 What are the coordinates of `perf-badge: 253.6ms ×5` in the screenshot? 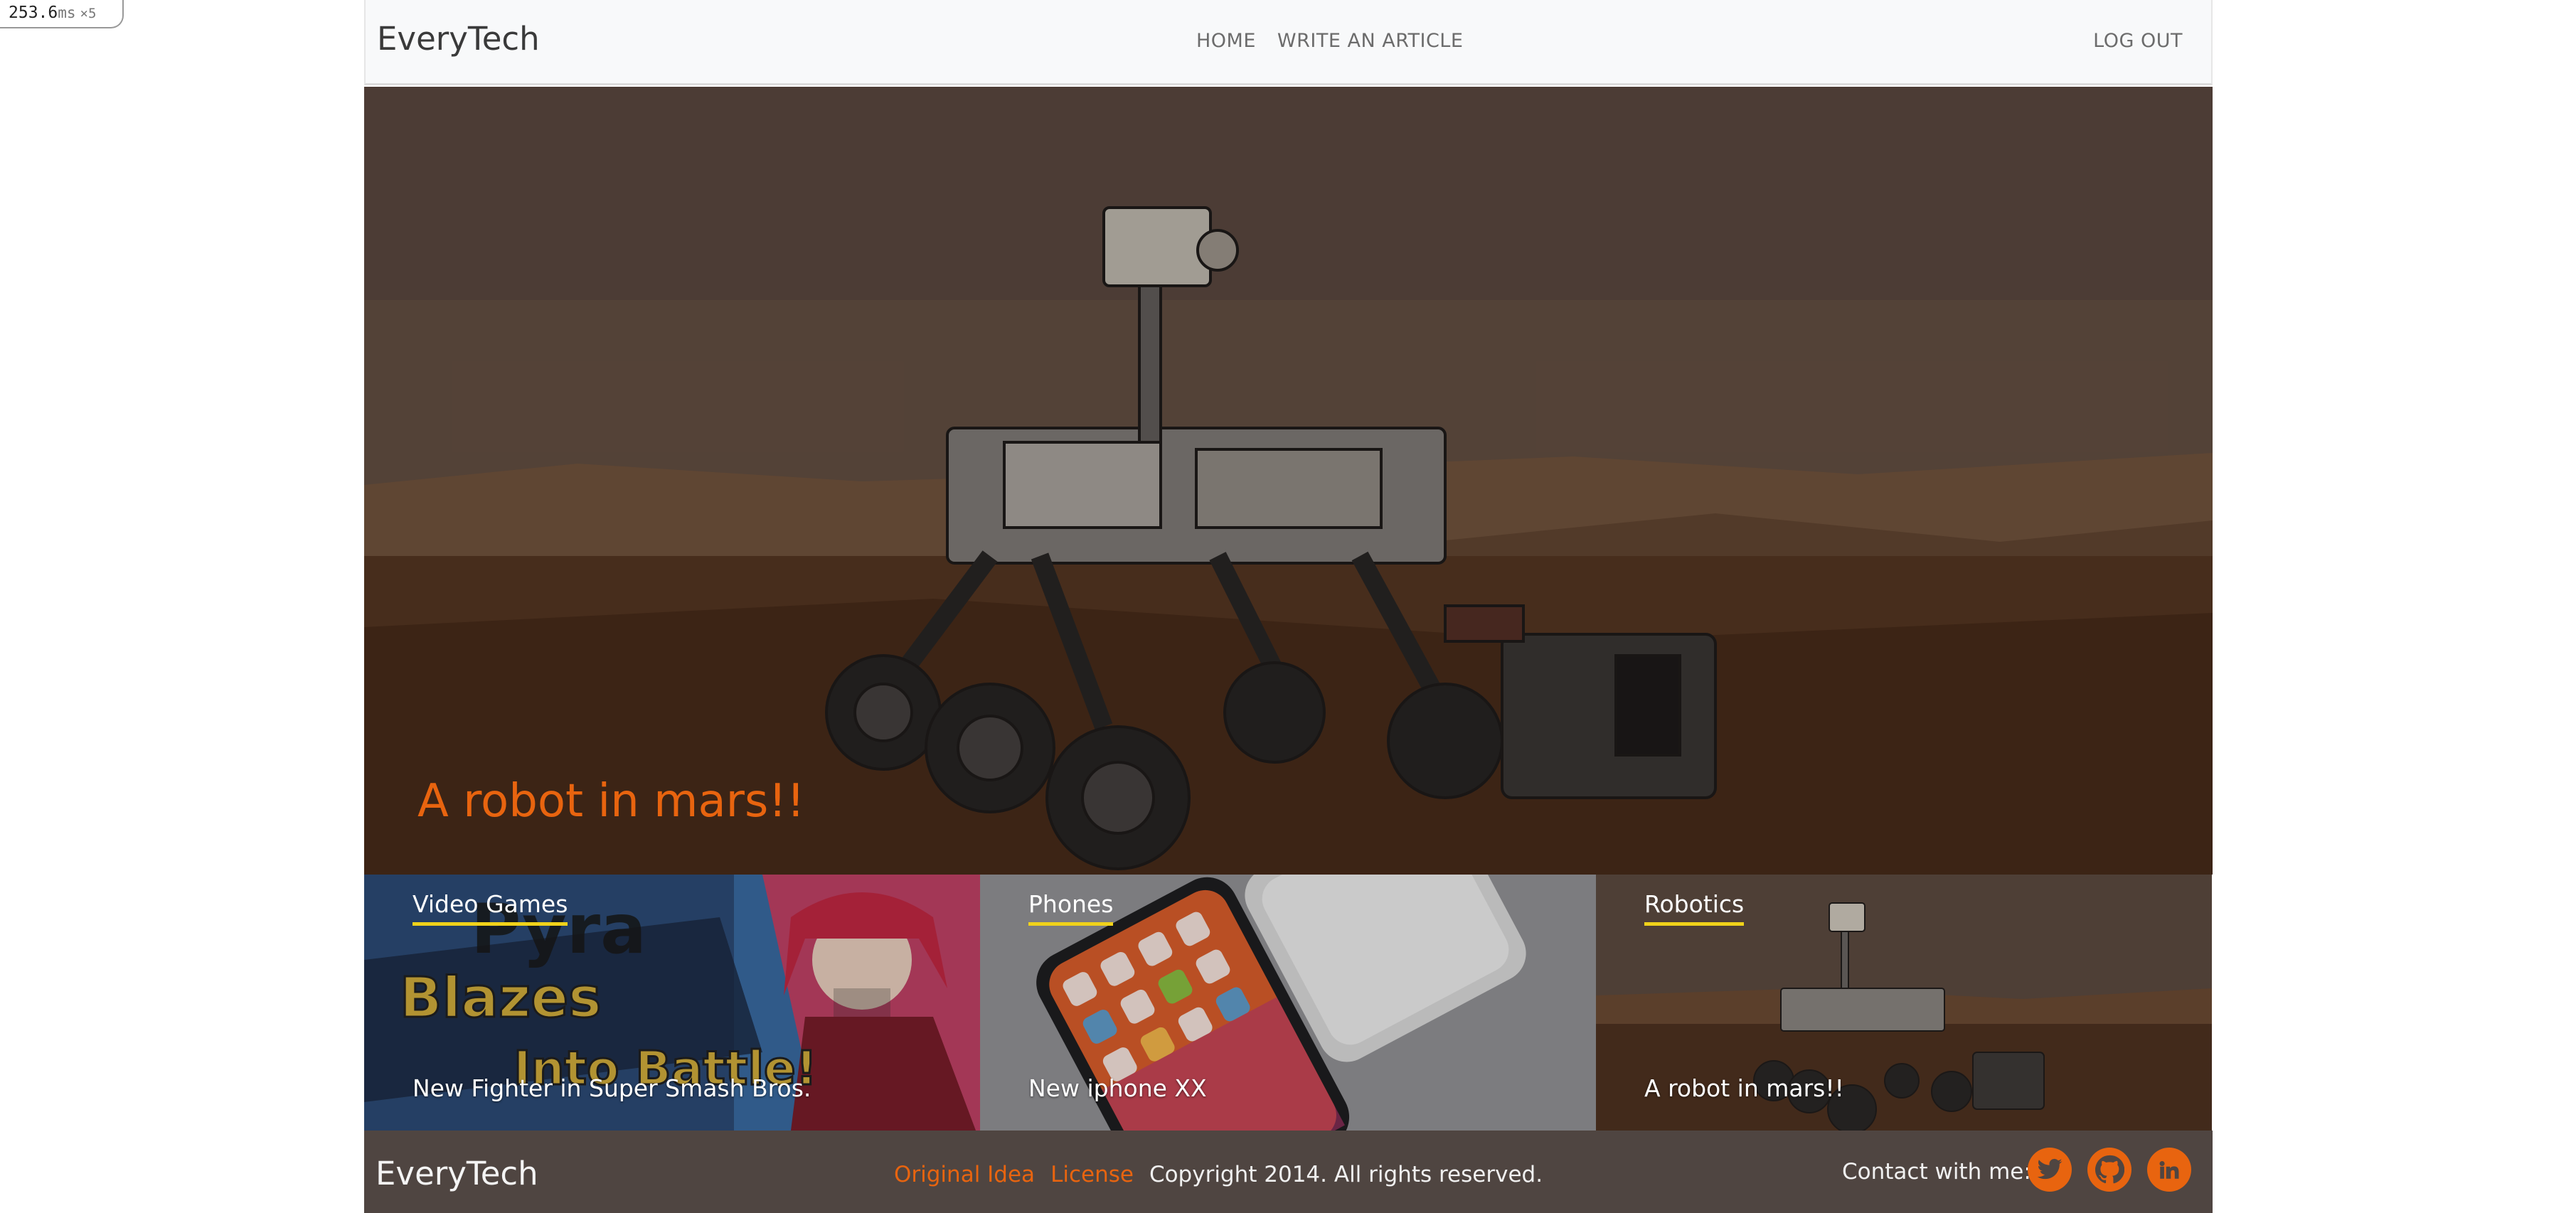 It's located at (62, 14).